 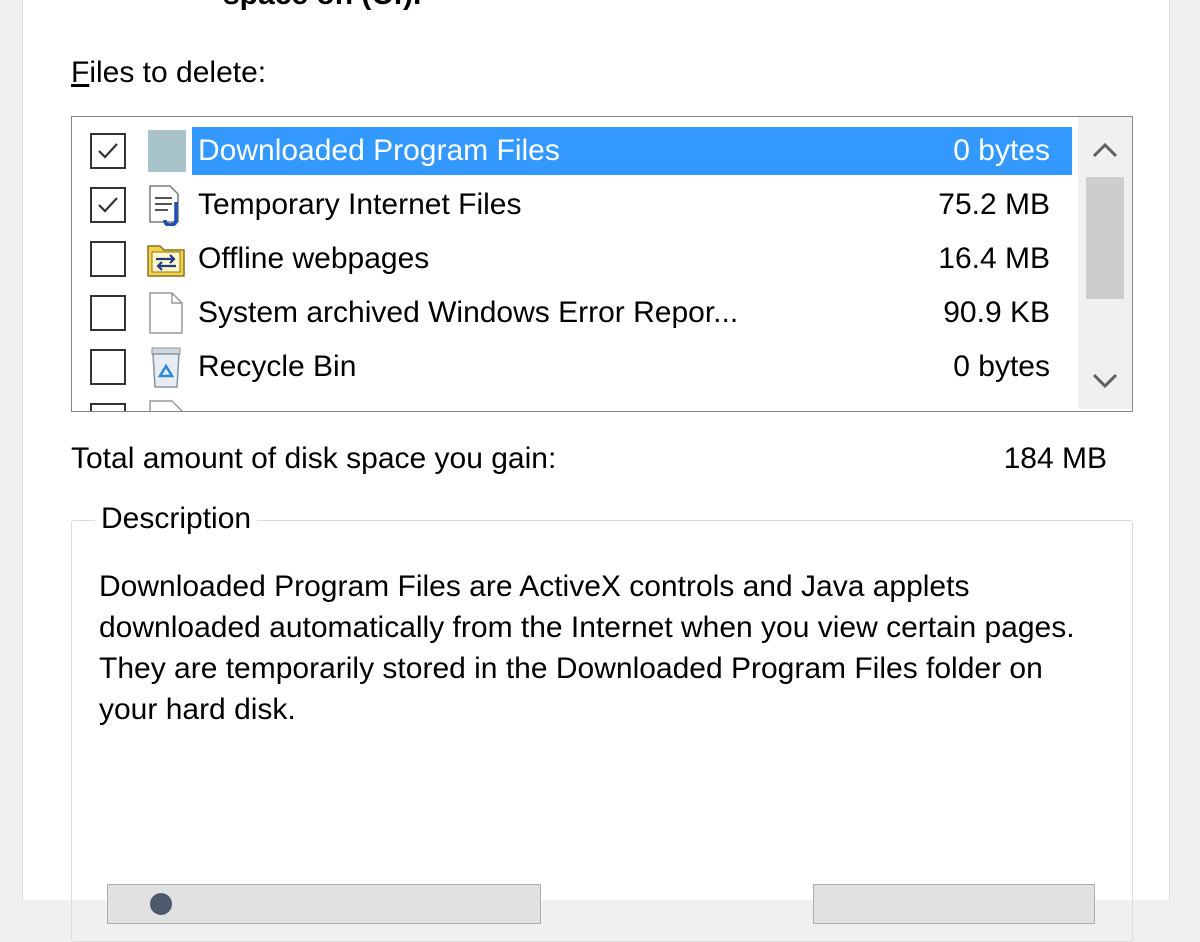 What do you see at coordinates (632, 205) in the screenshot?
I see `item-label: Temporary Internet Files 75.2 MB` at bounding box center [632, 205].